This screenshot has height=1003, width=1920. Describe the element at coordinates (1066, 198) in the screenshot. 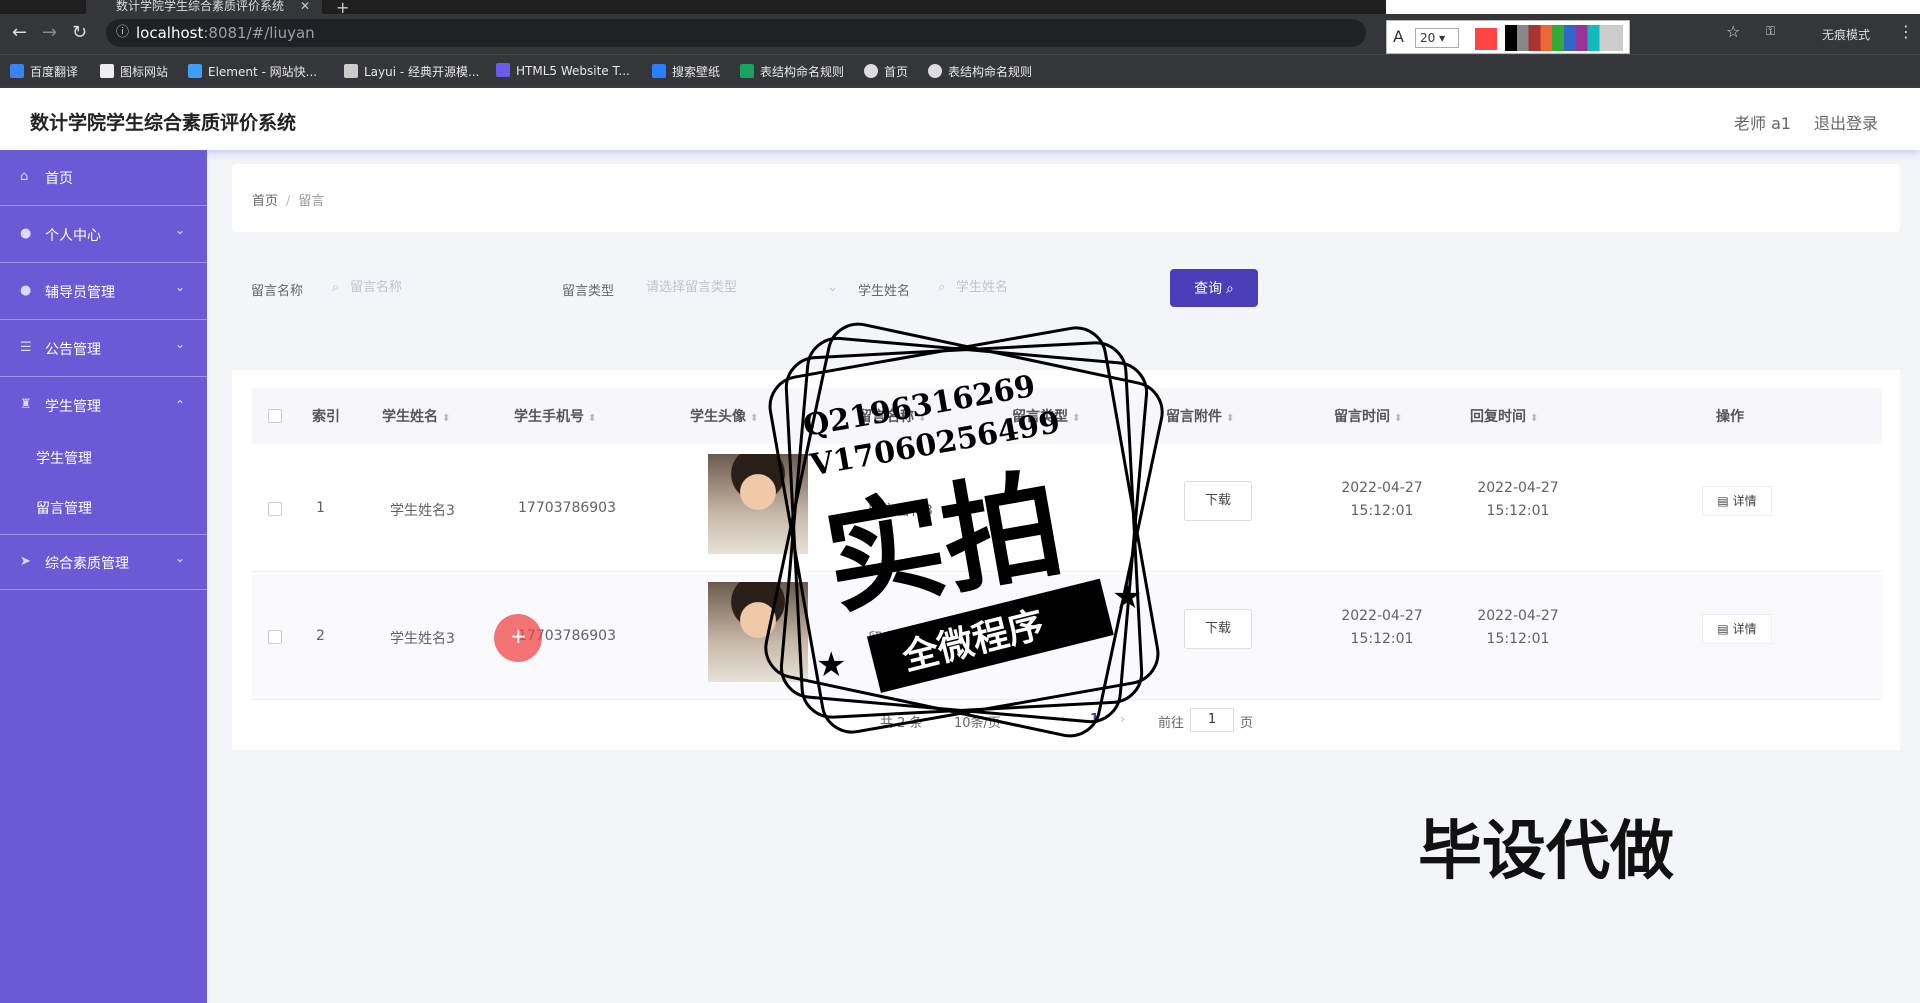

I see `breadcrumb-card: 首页 / 留言` at that location.